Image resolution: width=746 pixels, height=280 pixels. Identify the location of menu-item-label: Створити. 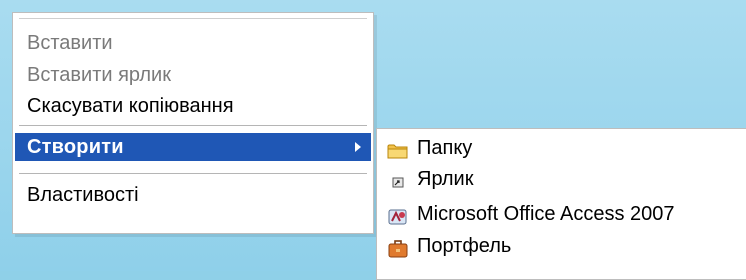
(75, 147).